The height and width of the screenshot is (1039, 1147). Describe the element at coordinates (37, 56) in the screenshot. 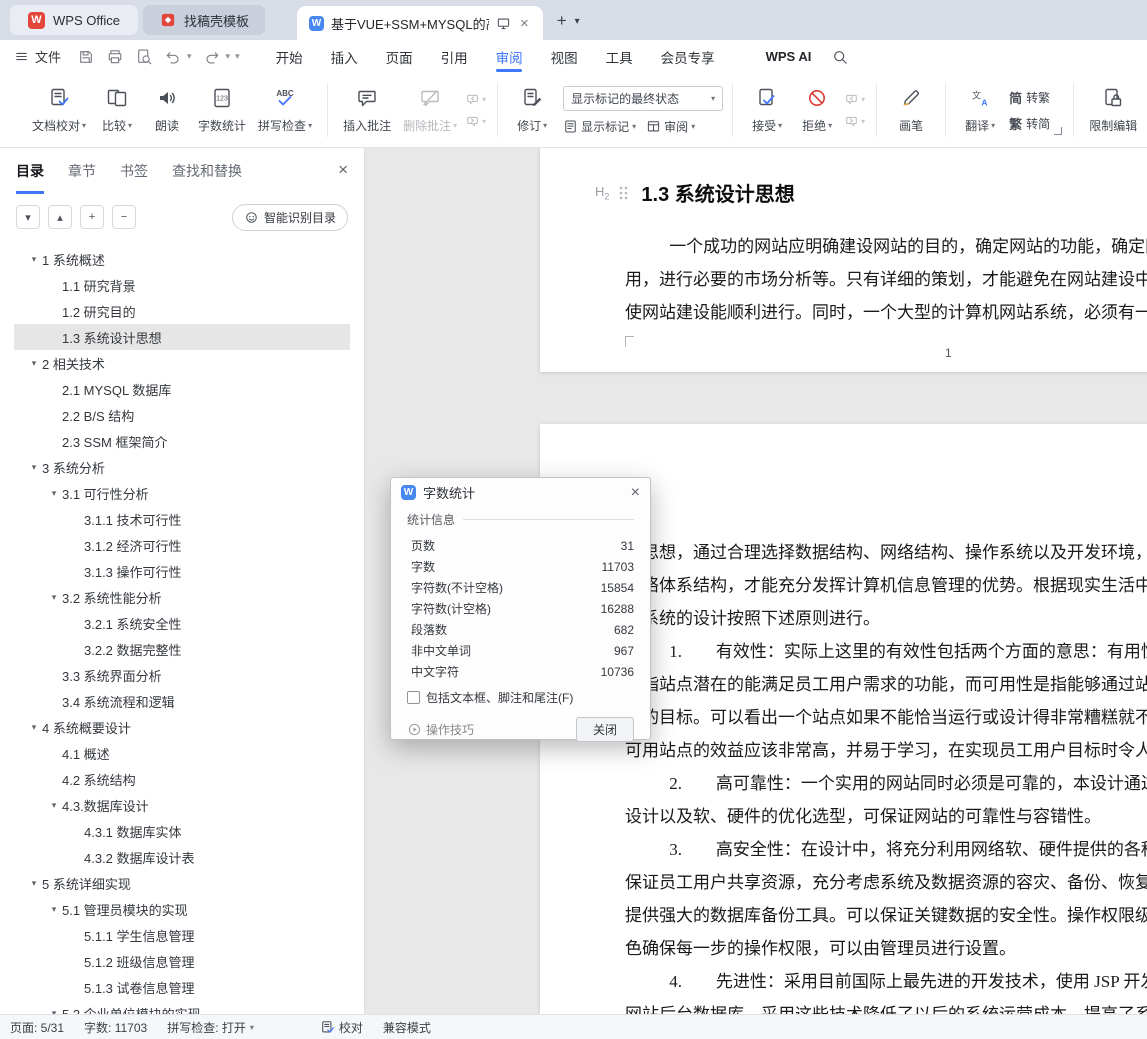

I see `file-menu-button: 文件` at that location.